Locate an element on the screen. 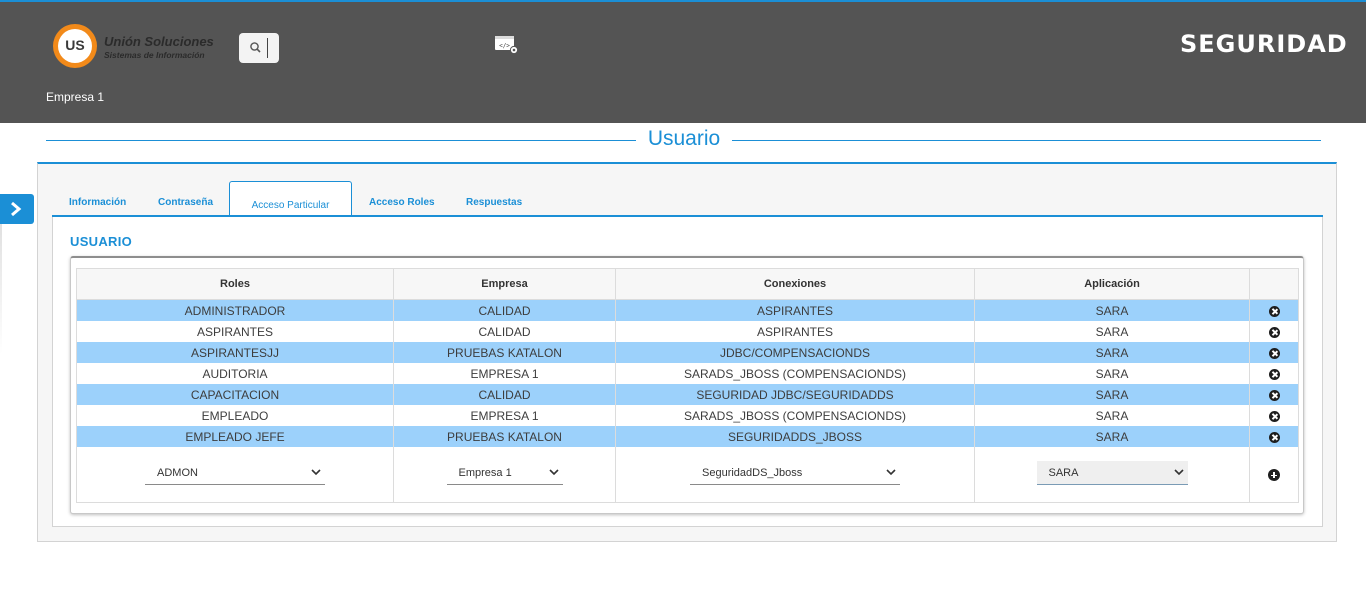  title-divider-right is located at coordinates (1026, 140).